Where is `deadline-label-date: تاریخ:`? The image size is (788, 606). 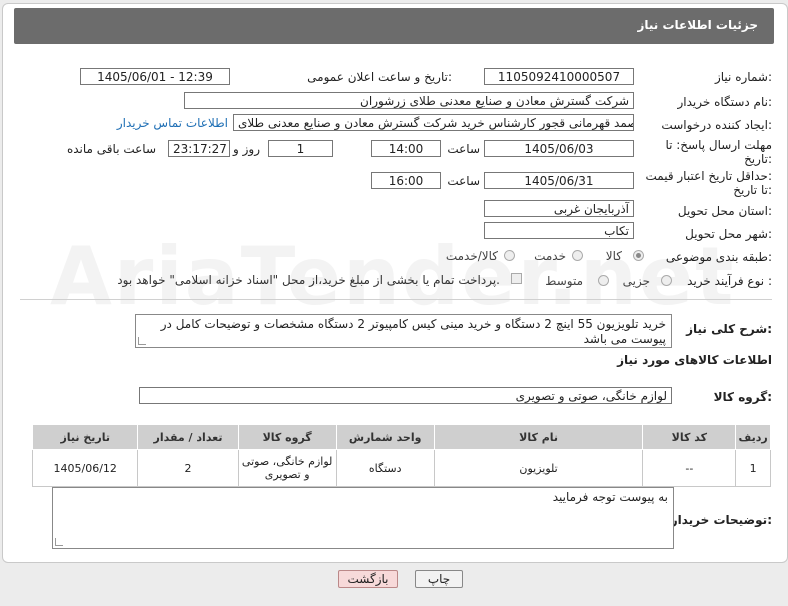
deadline-label-date: تاریخ: is located at coordinates (758, 159).